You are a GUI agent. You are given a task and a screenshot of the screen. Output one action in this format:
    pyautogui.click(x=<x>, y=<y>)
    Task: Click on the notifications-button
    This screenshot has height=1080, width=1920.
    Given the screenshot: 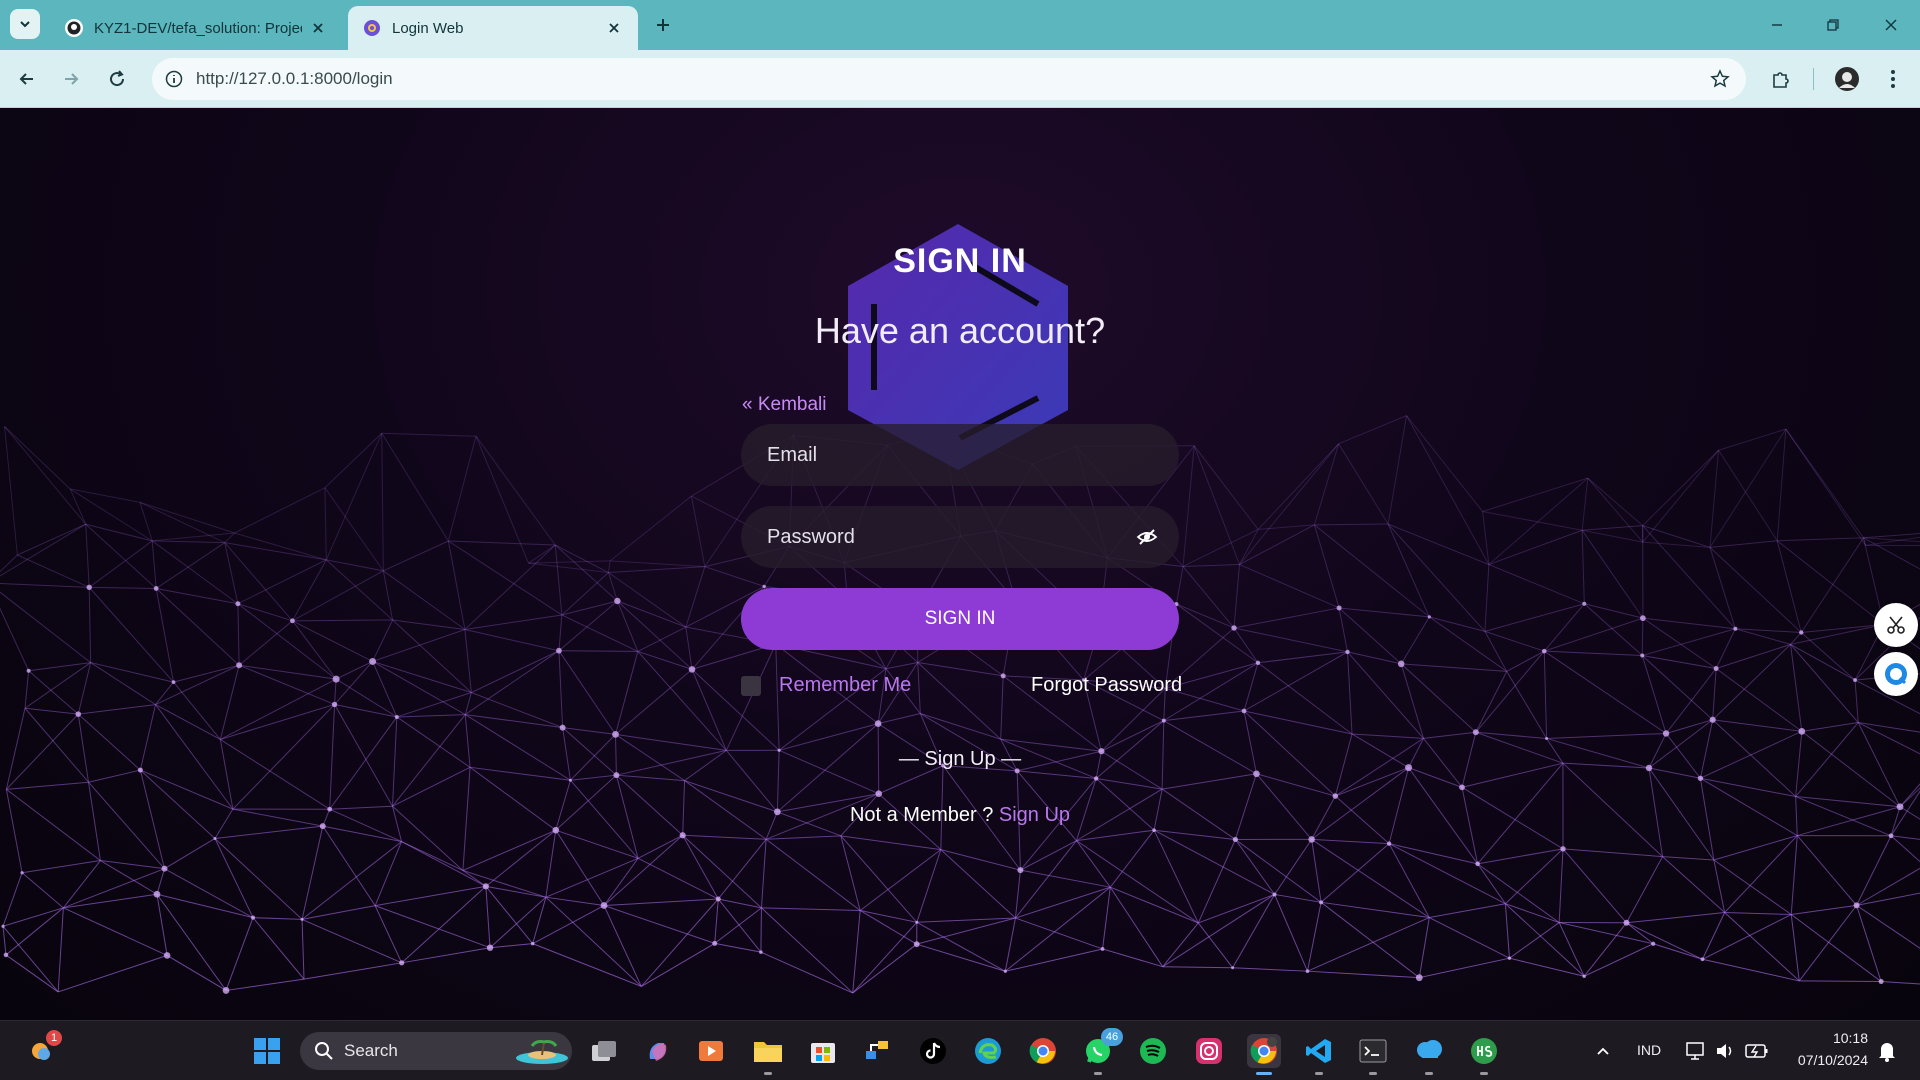 What is the action you would take?
    pyautogui.click(x=1887, y=1051)
    